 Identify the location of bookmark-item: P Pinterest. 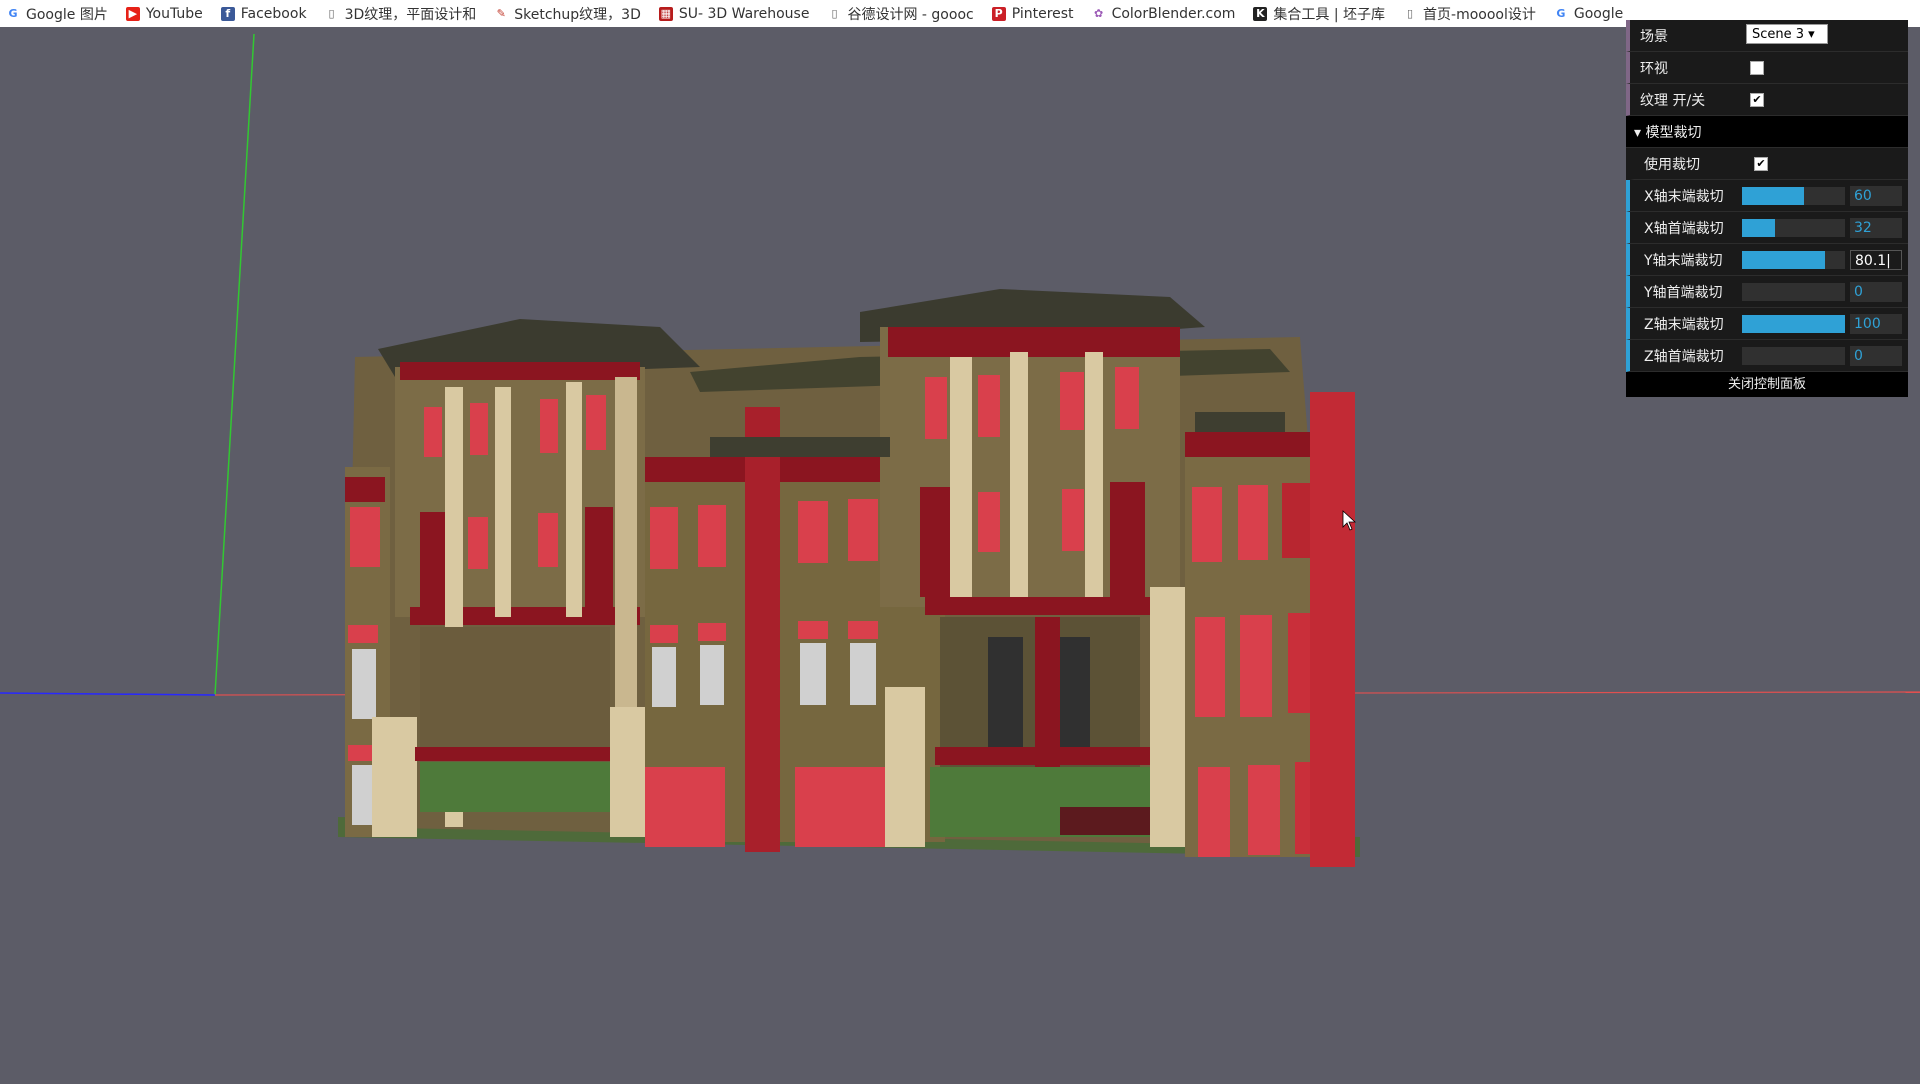
(1032, 13).